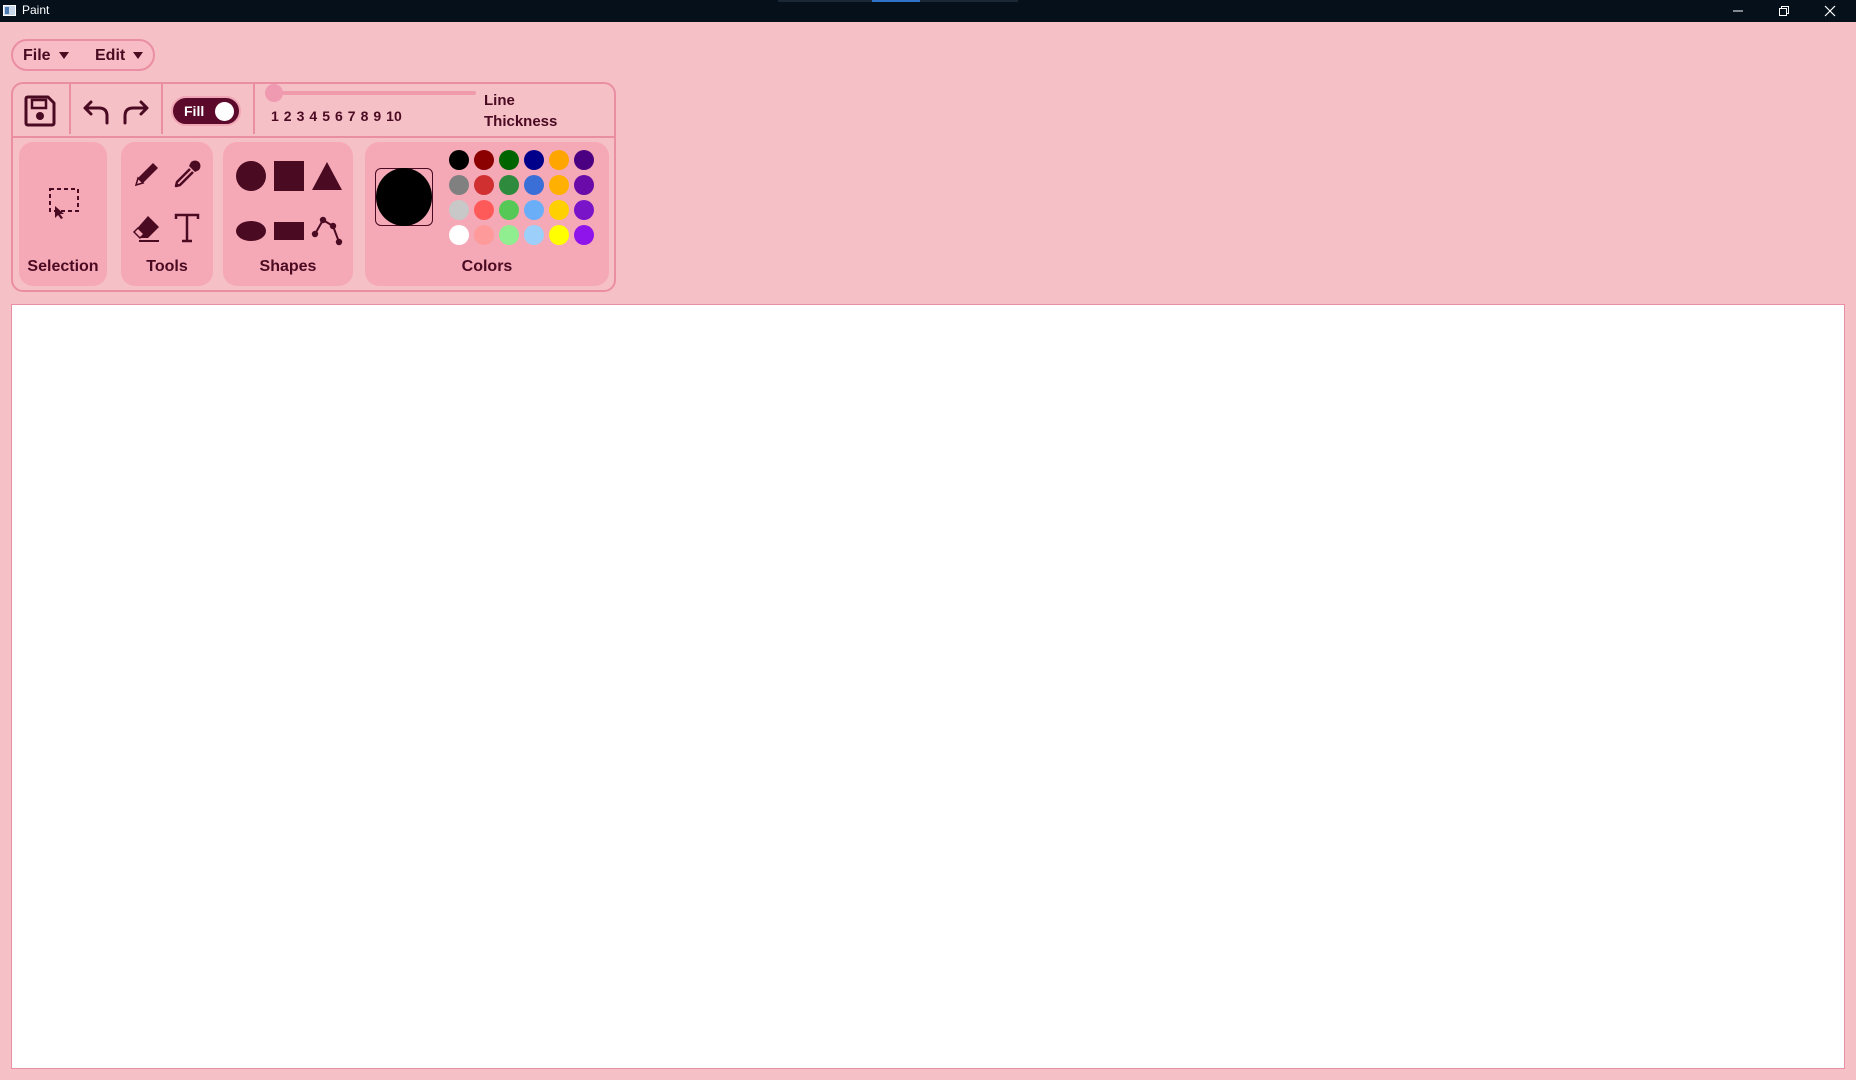 This screenshot has width=1856, height=1080. I want to click on tick-label: 9, so click(377, 116).